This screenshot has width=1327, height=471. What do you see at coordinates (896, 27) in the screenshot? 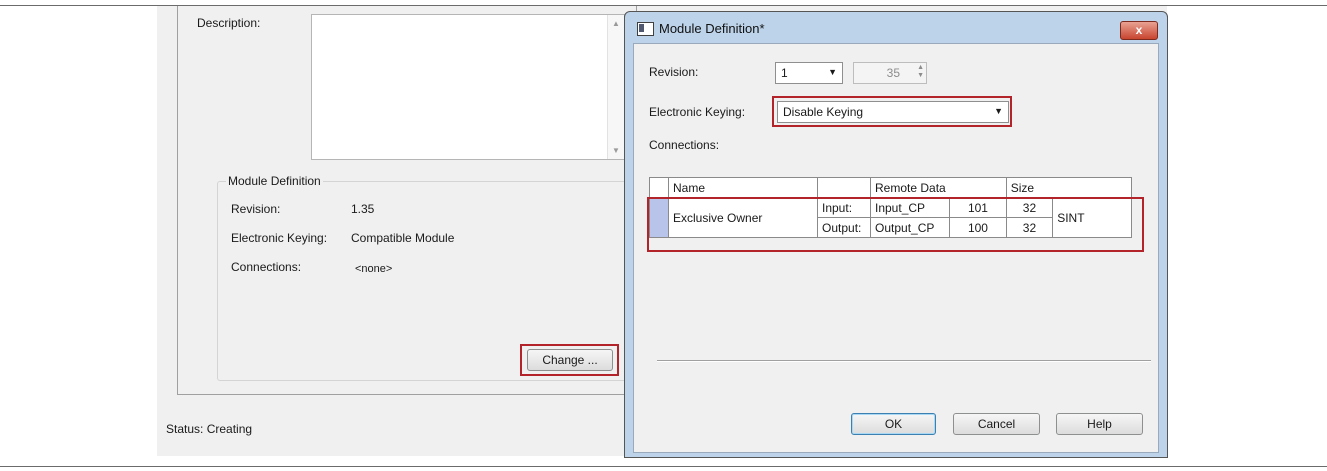
I see `dialog-titlebar: Module Definition* x` at bounding box center [896, 27].